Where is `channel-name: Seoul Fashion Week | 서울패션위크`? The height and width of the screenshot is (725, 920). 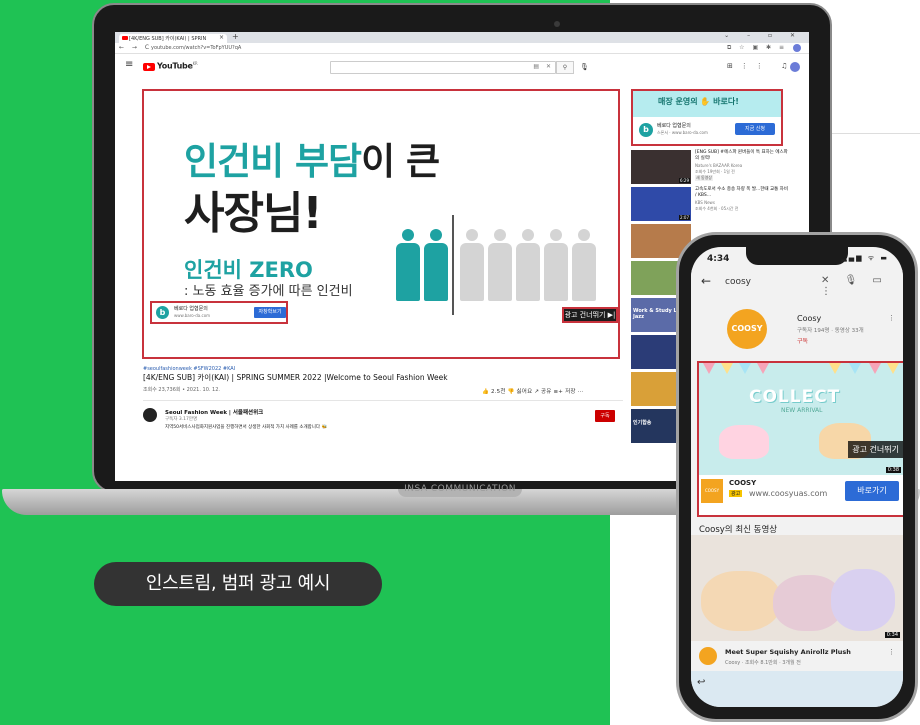 channel-name: Seoul Fashion Week | 서울패션위크 is located at coordinates (214, 412).